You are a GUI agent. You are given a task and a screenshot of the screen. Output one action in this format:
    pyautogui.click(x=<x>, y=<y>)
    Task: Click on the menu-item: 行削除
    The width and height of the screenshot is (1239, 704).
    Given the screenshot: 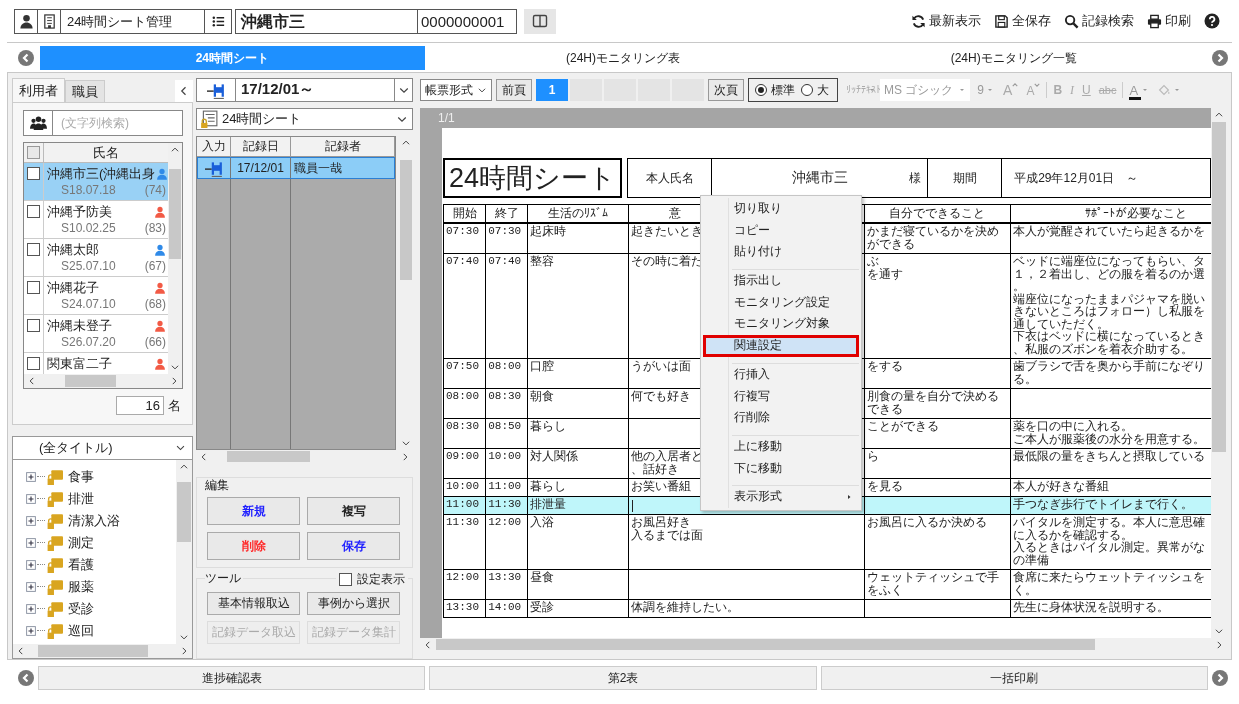 What is the action you would take?
    pyautogui.click(x=781, y=418)
    